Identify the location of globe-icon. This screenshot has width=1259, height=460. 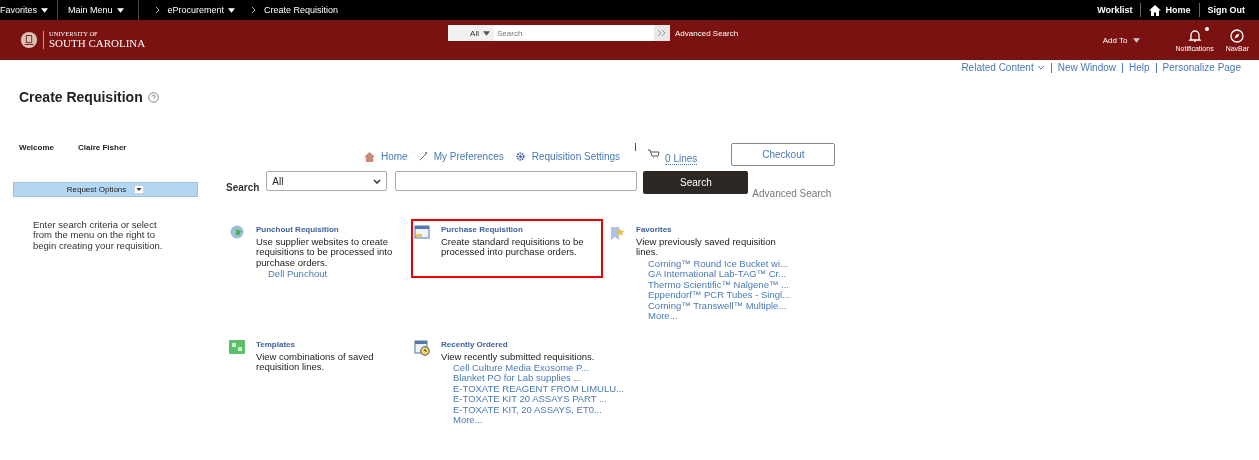
(237, 232).